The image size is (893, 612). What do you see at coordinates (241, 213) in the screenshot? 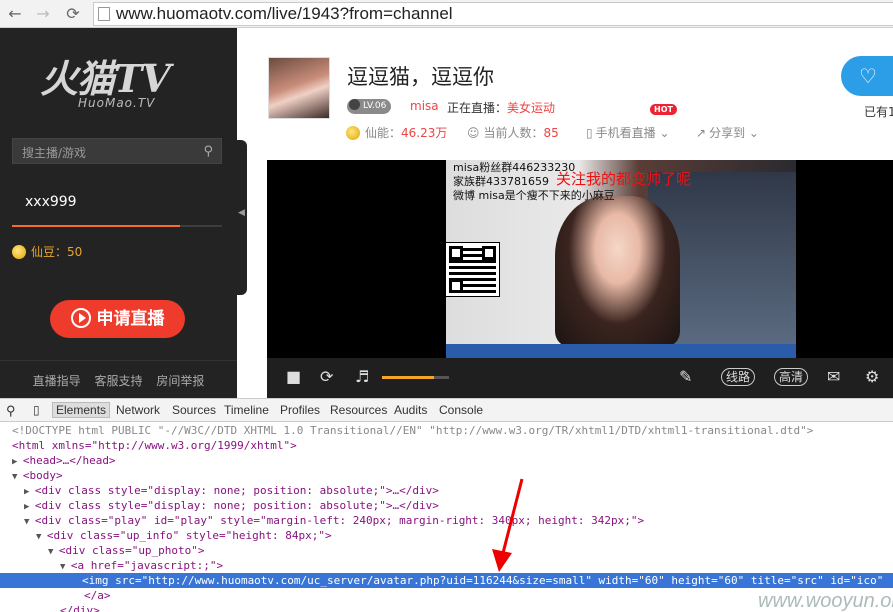
I see `chevron-left-icon: ◀` at bounding box center [241, 213].